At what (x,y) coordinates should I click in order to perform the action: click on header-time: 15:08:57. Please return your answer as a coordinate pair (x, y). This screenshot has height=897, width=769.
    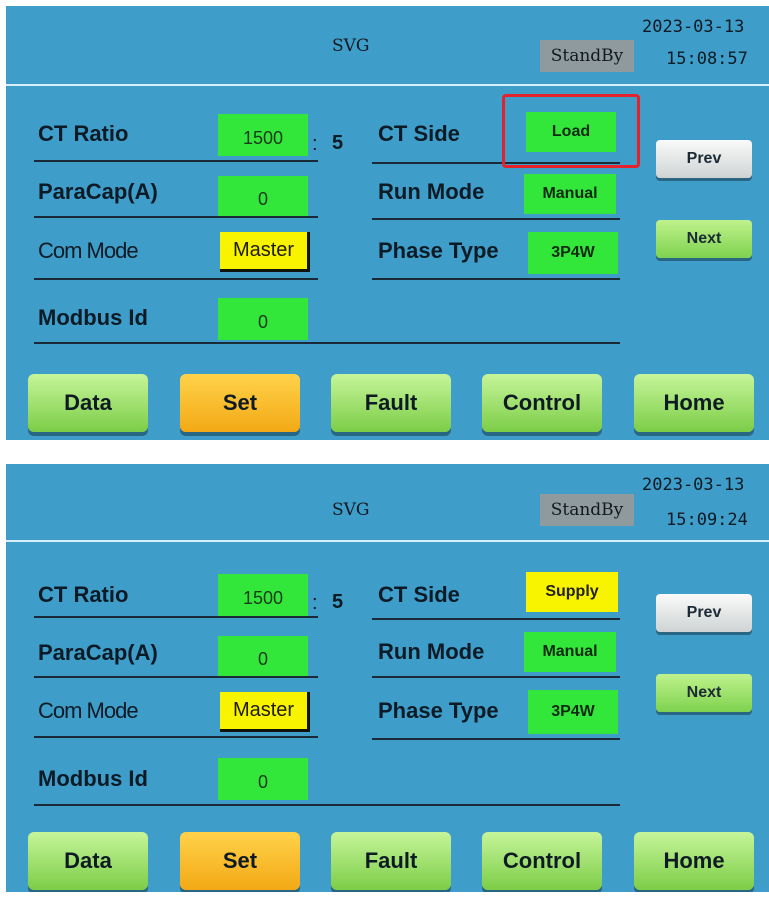
    Looking at the image, I should click on (707, 59).